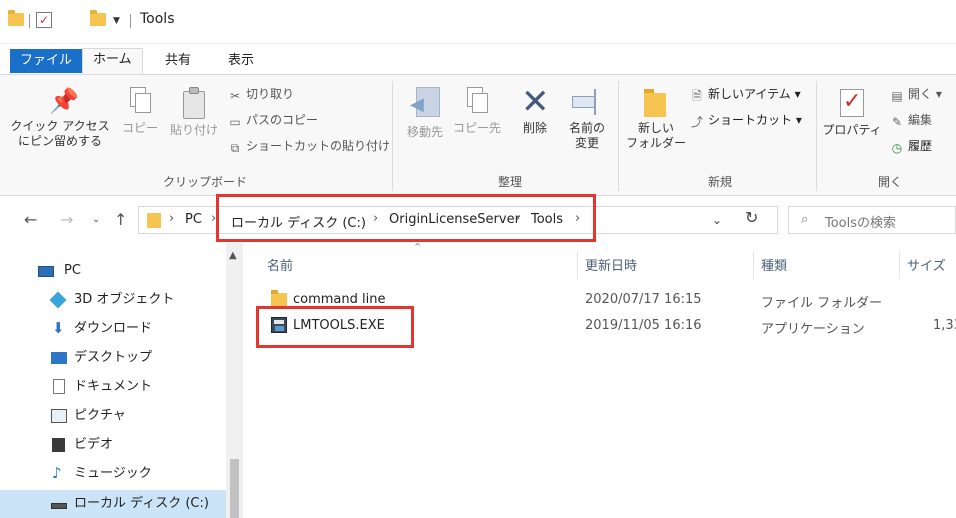  Describe the element at coordinates (309, 146) in the screenshot. I see `paste-shortcut-button: ⧉ ショートカットの貼り付け` at that location.